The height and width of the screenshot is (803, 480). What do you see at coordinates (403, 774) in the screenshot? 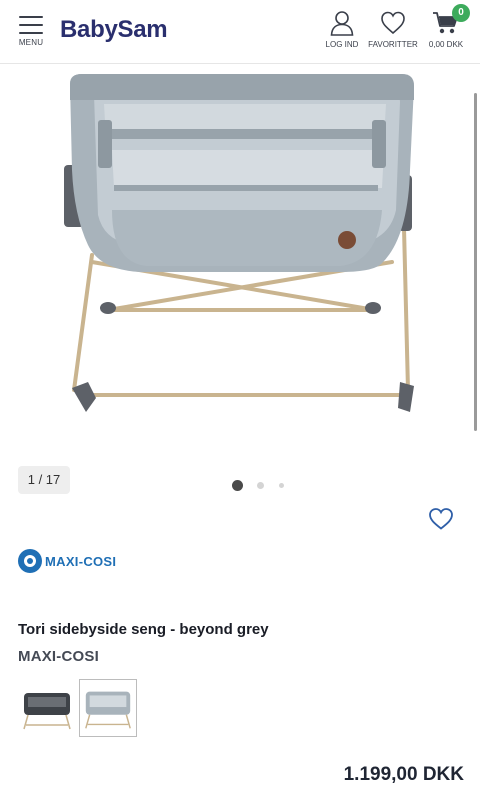
I see `product-price: 1.199,00 DKK` at bounding box center [403, 774].